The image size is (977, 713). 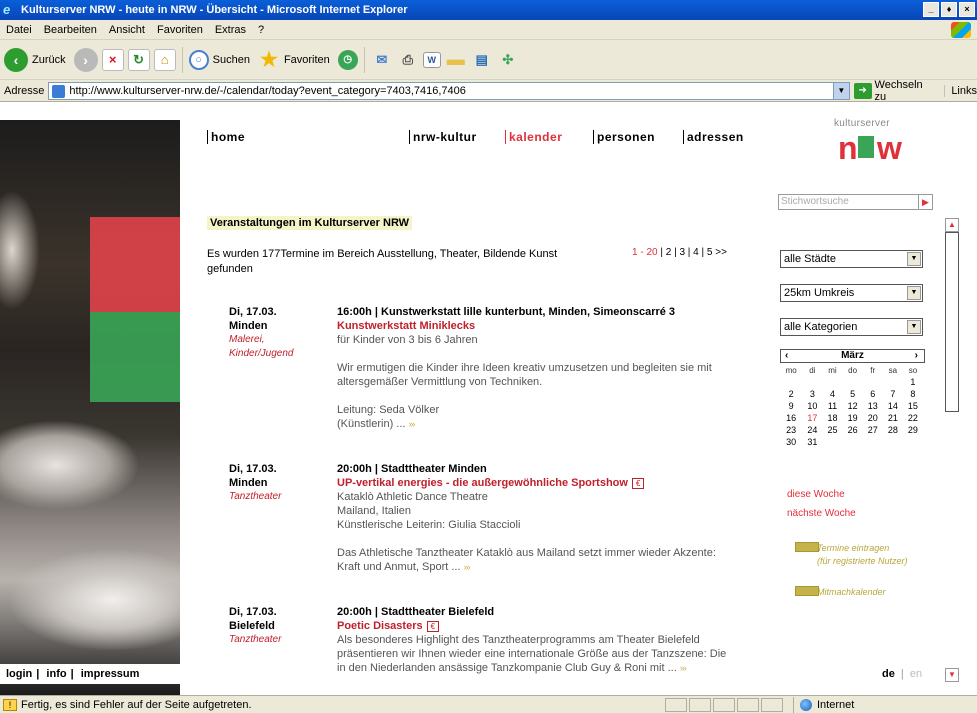 I want to click on links-button: Links, so click(x=960, y=90).